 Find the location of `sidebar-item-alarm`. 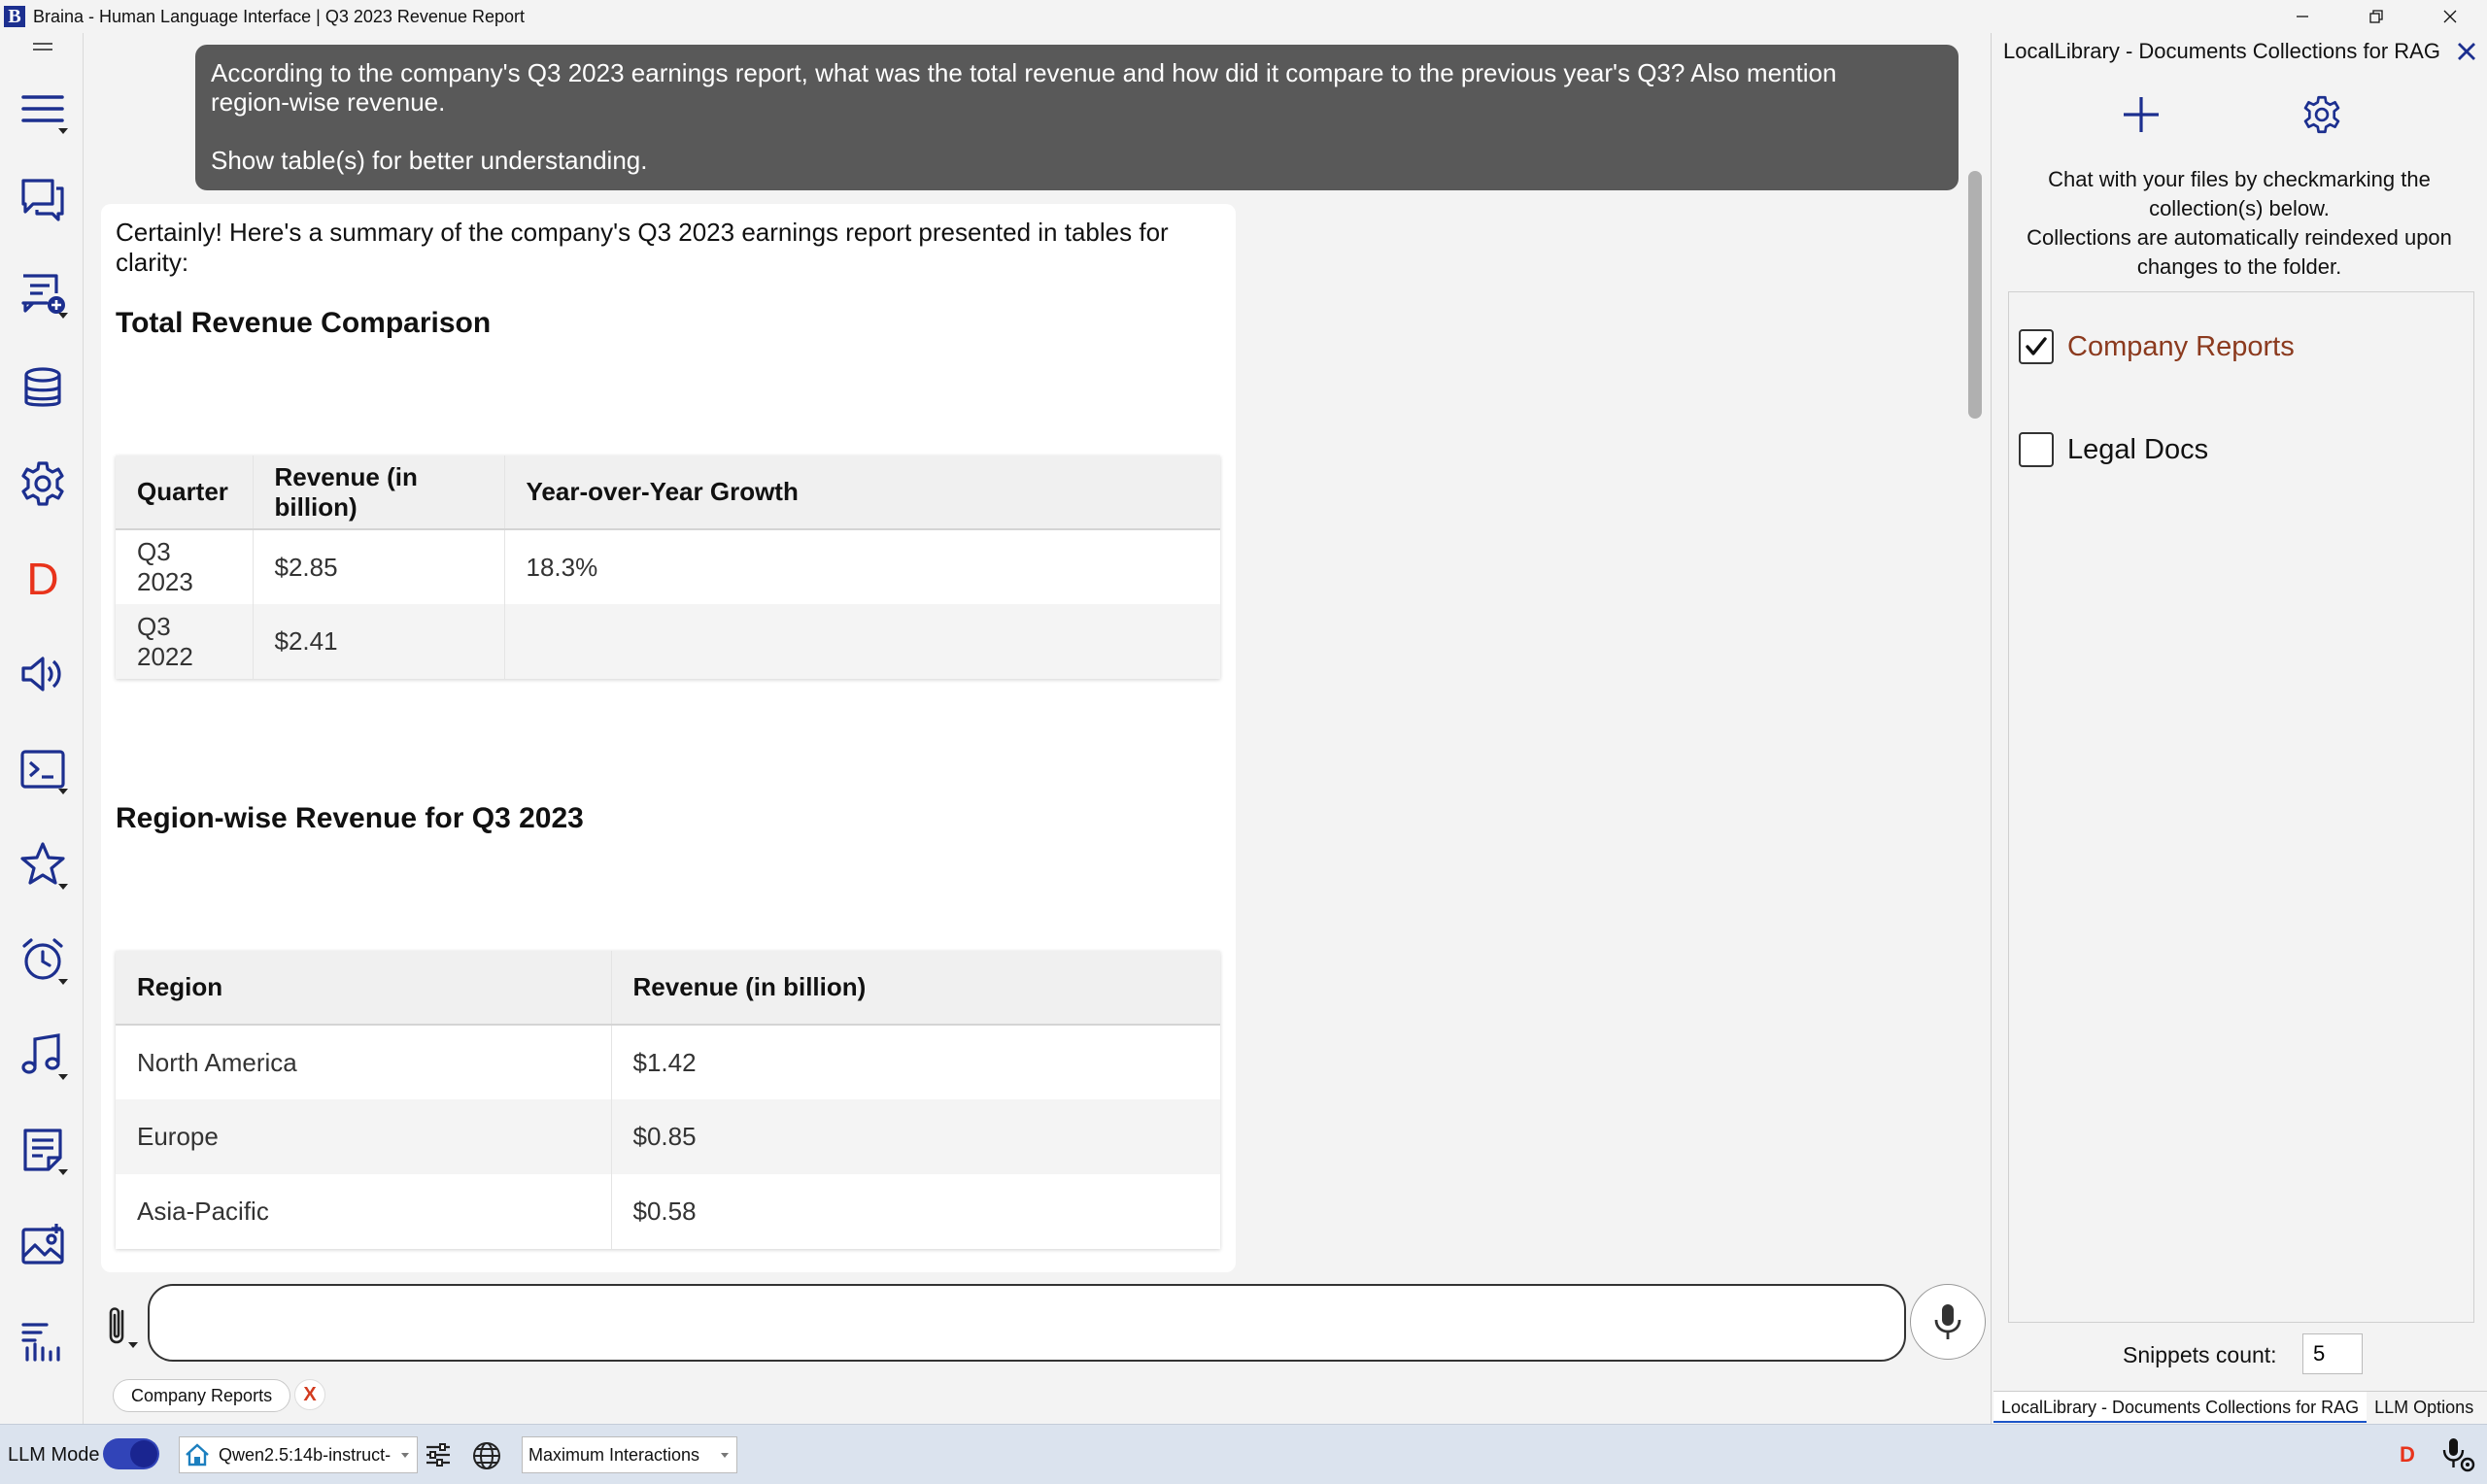

sidebar-item-alarm is located at coordinates (43, 959).